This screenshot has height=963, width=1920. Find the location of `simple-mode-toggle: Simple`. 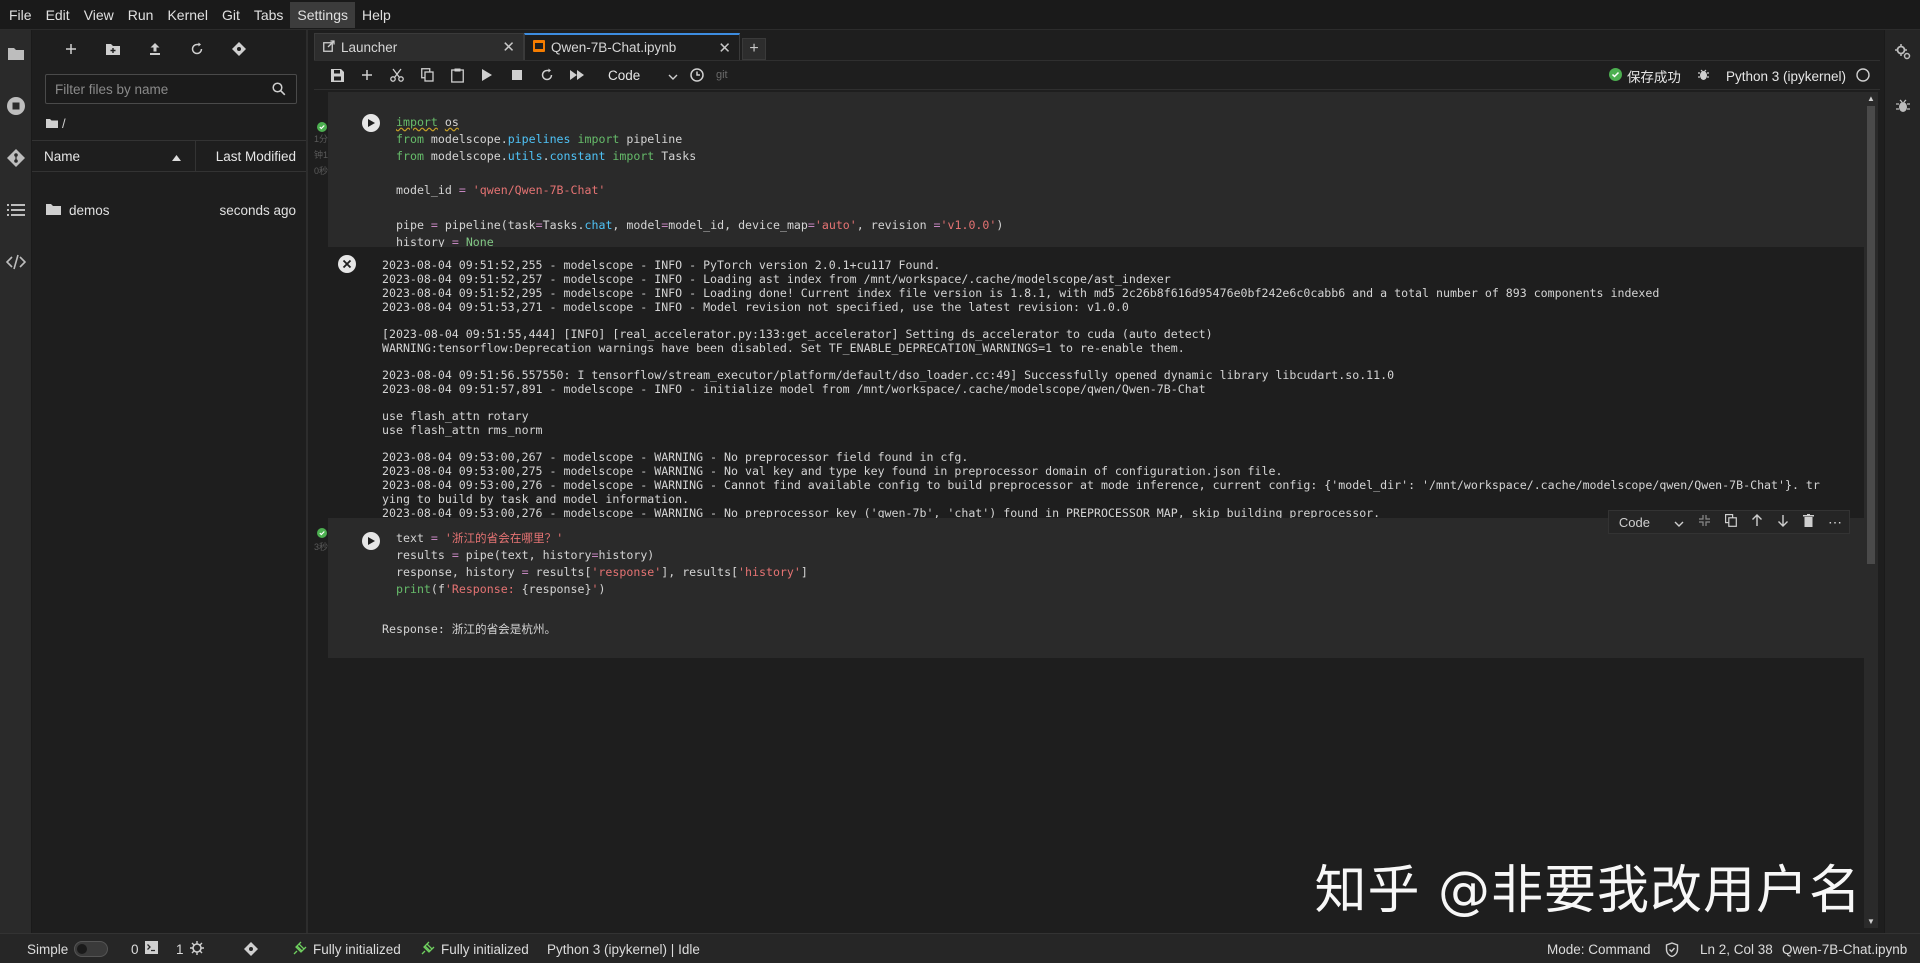

simple-mode-toggle: Simple is located at coordinates (68, 948).